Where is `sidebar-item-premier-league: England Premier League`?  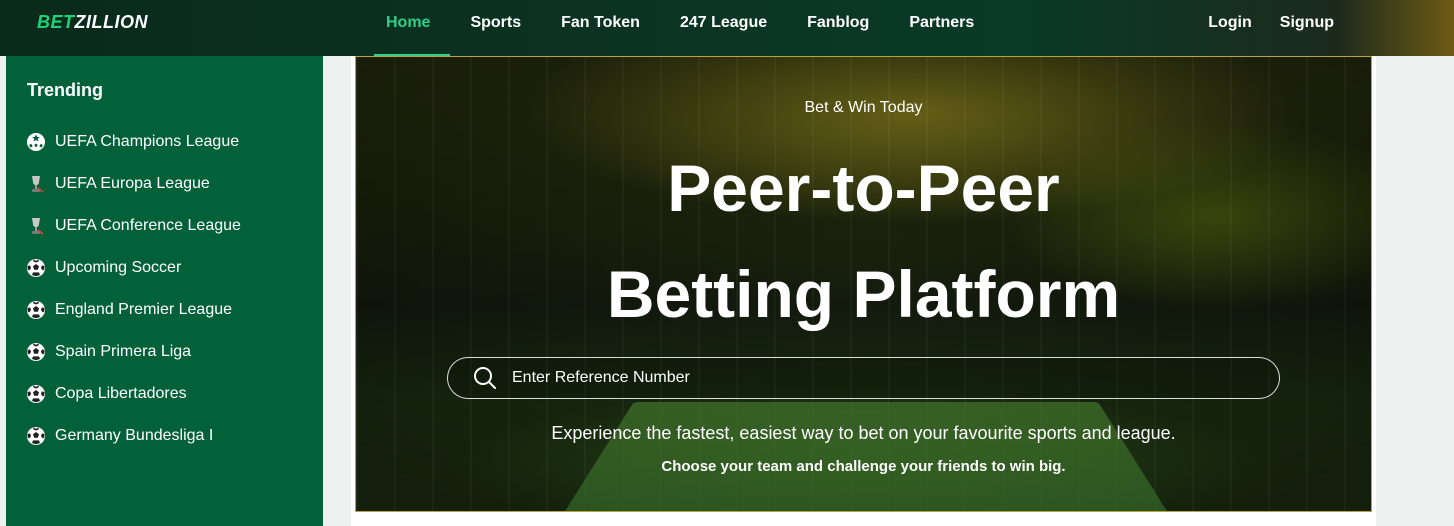
sidebar-item-premier-league: England Premier League is located at coordinates (133, 310).